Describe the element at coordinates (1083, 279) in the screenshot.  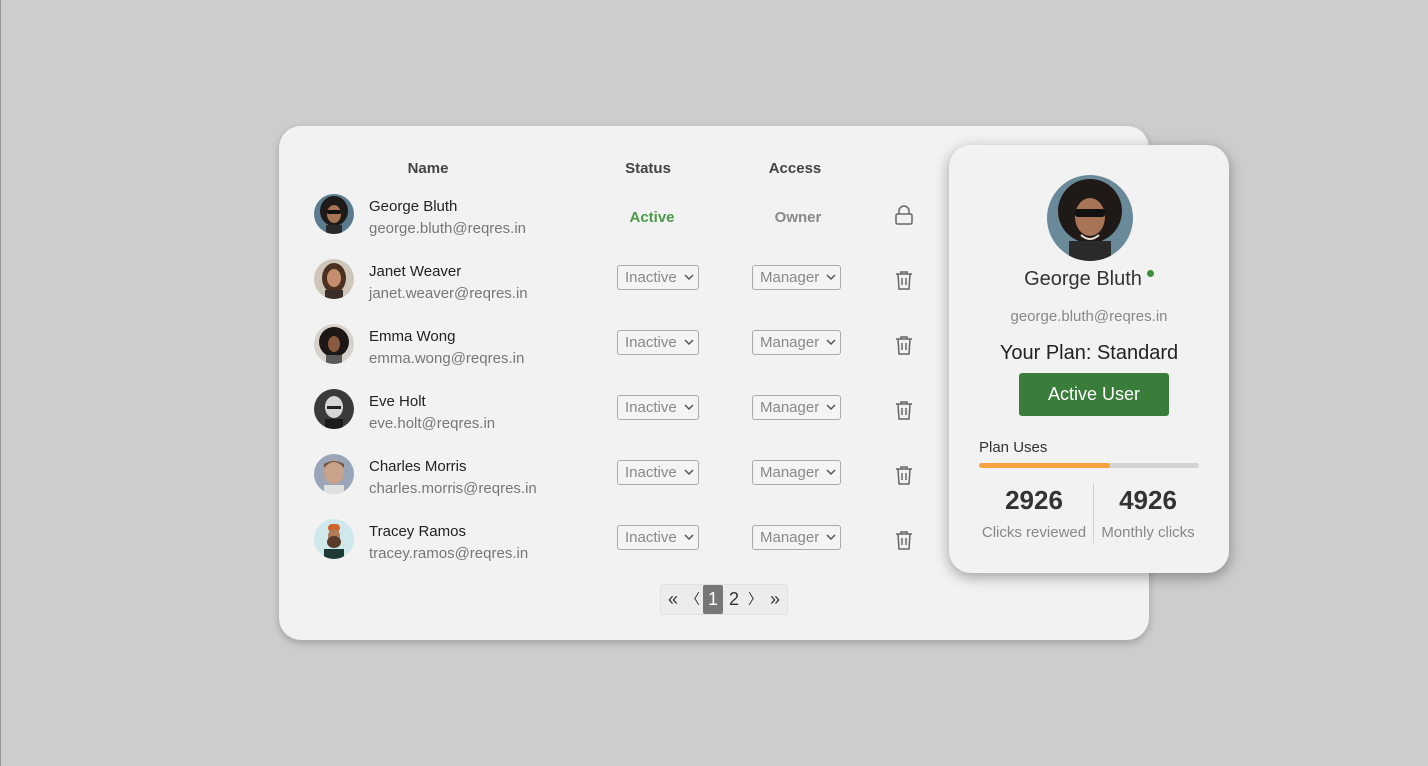
I see `profile-name: George Bluth` at that location.